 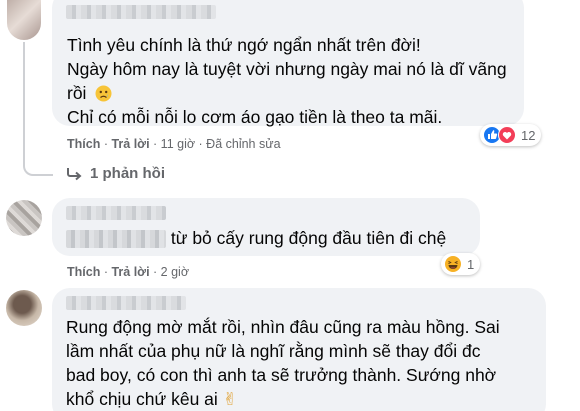 What do you see at coordinates (230, 399) in the screenshot?
I see `victory-hand-emoji: ✌` at bounding box center [230, 399].